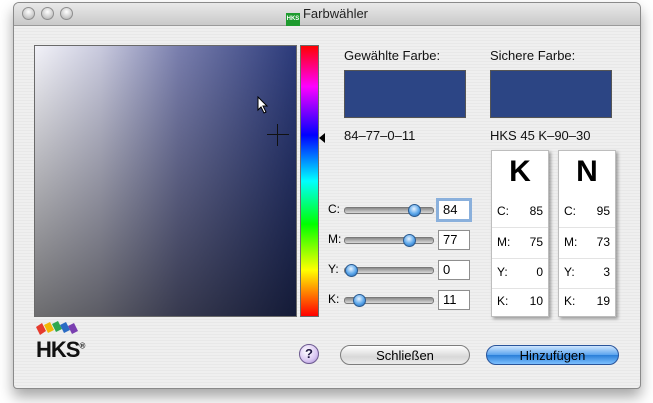  I want to click on y-value-input: 0, so click(454, 270).